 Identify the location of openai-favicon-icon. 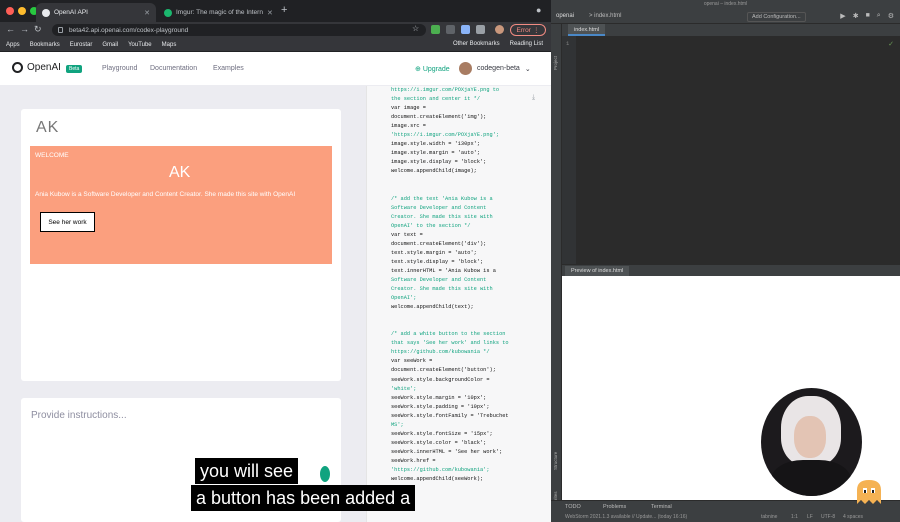
(46, 12).